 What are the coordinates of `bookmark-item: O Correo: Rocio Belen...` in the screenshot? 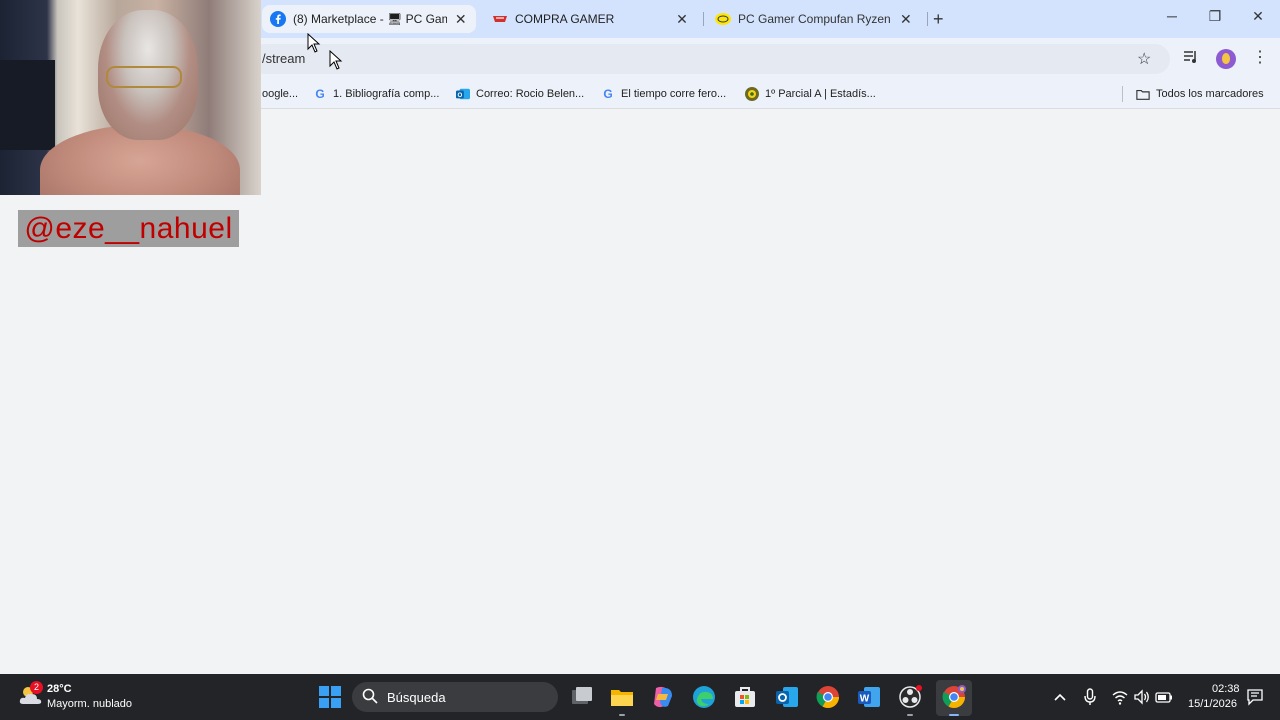 It's located at (520, 94).